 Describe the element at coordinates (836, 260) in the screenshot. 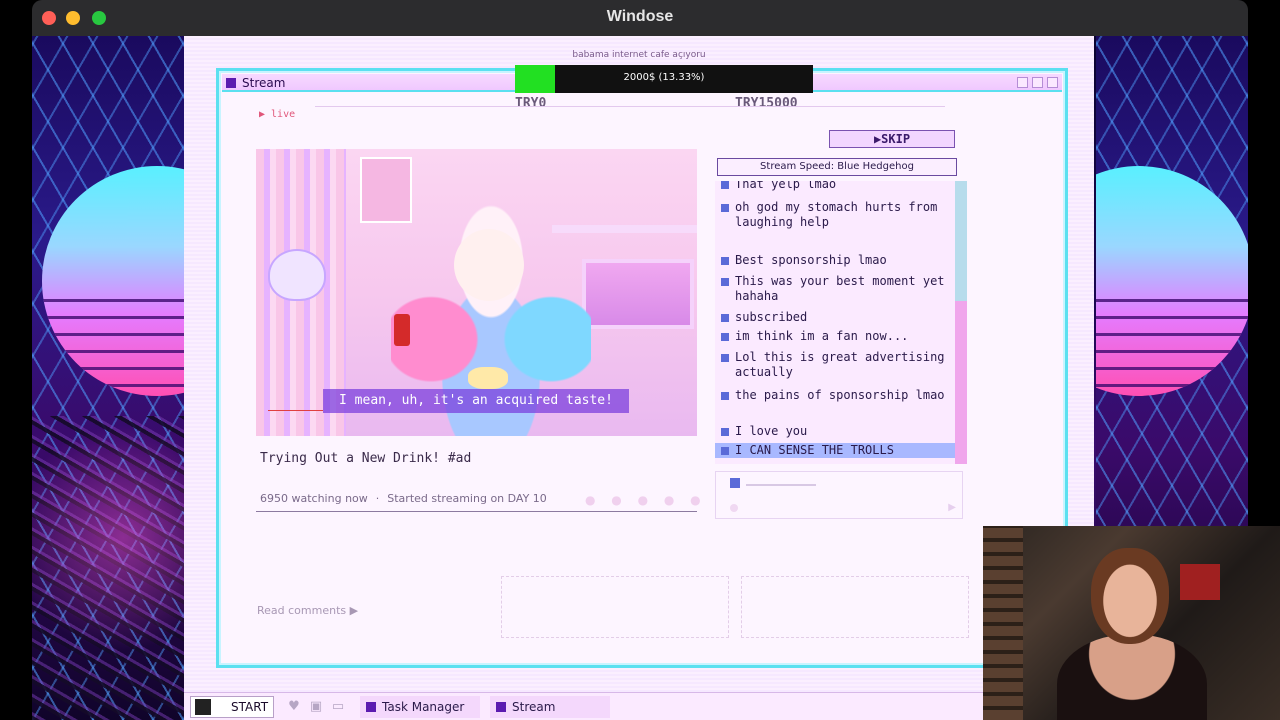

I see `chat-message: Best sponsorship lmao` at that location.